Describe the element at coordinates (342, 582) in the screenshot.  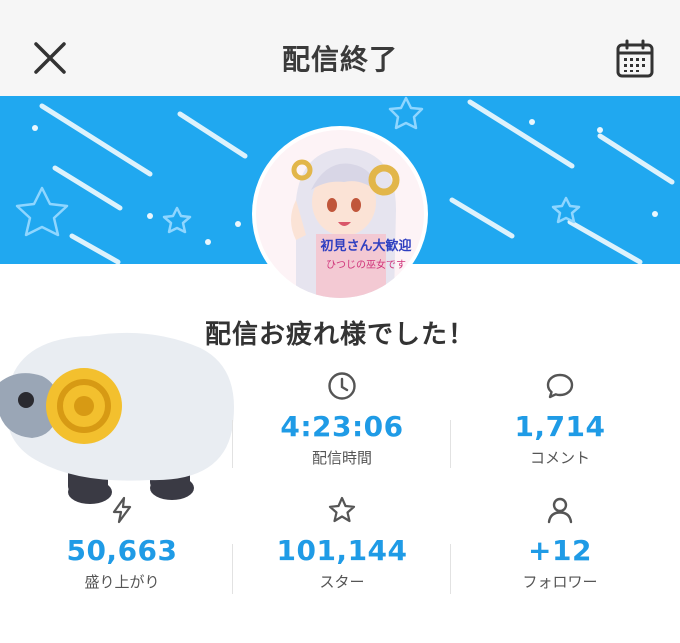
I see `stars-label: スター` at that location.